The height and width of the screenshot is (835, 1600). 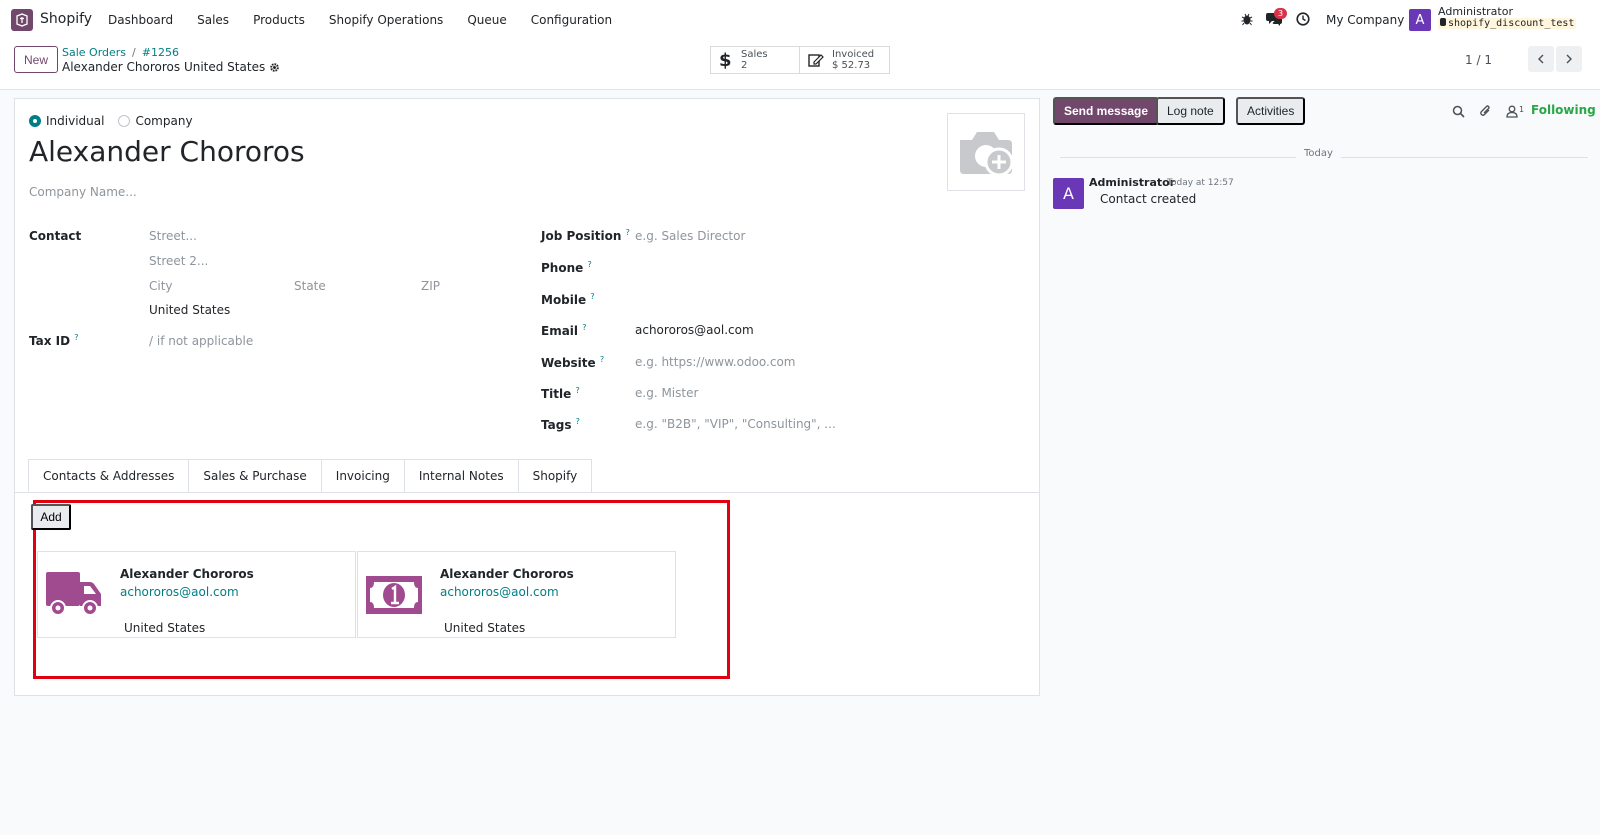 I want to click on following-button: Following, so click(x=1563, y=110).